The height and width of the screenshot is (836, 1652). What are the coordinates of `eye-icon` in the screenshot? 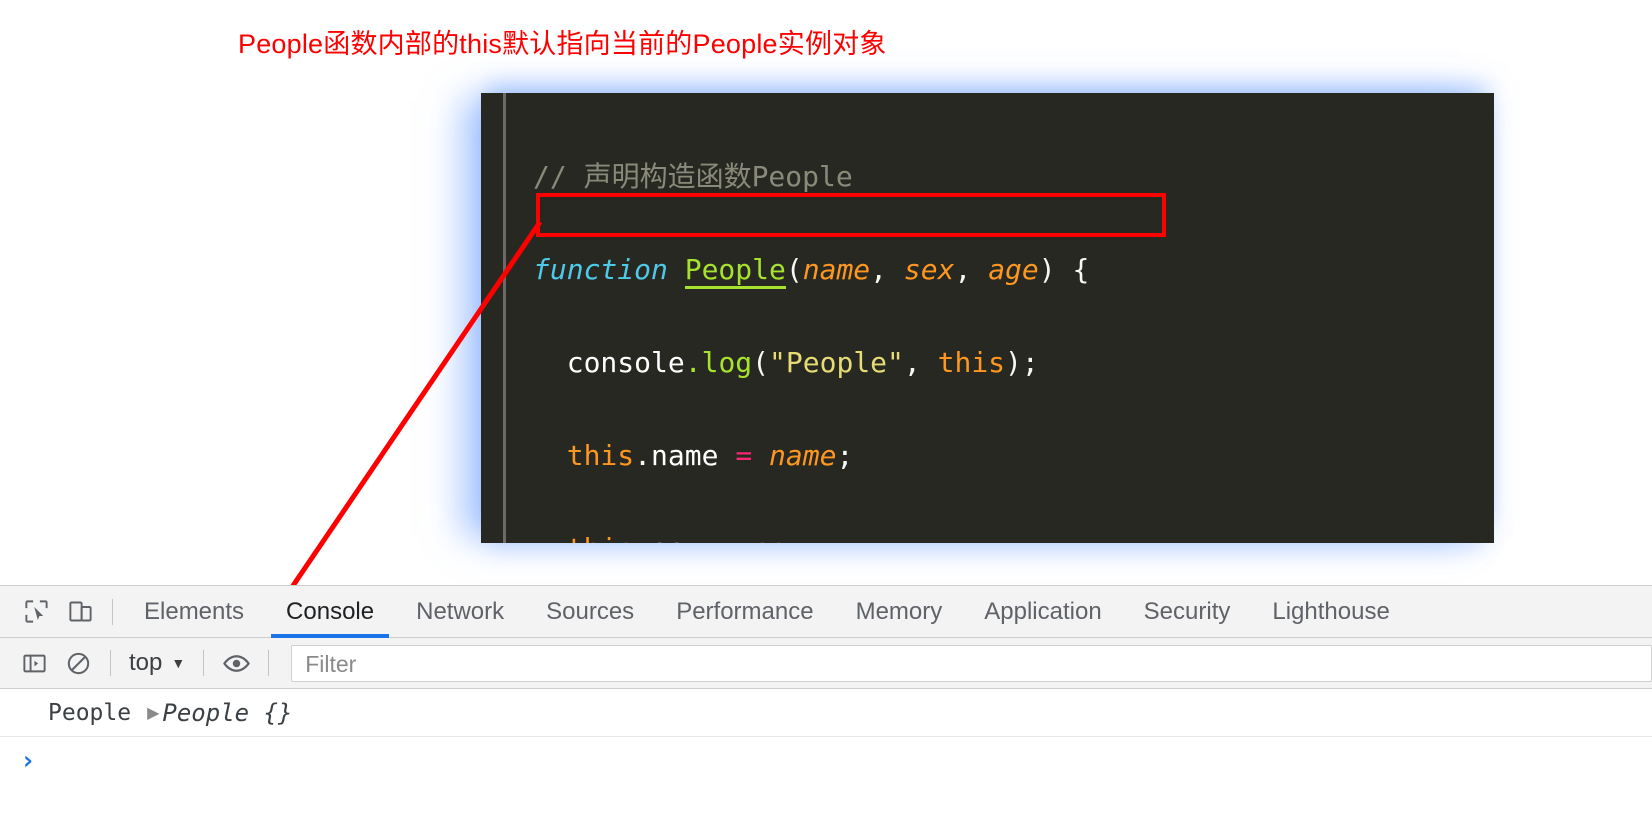 It's located at (236, 663).